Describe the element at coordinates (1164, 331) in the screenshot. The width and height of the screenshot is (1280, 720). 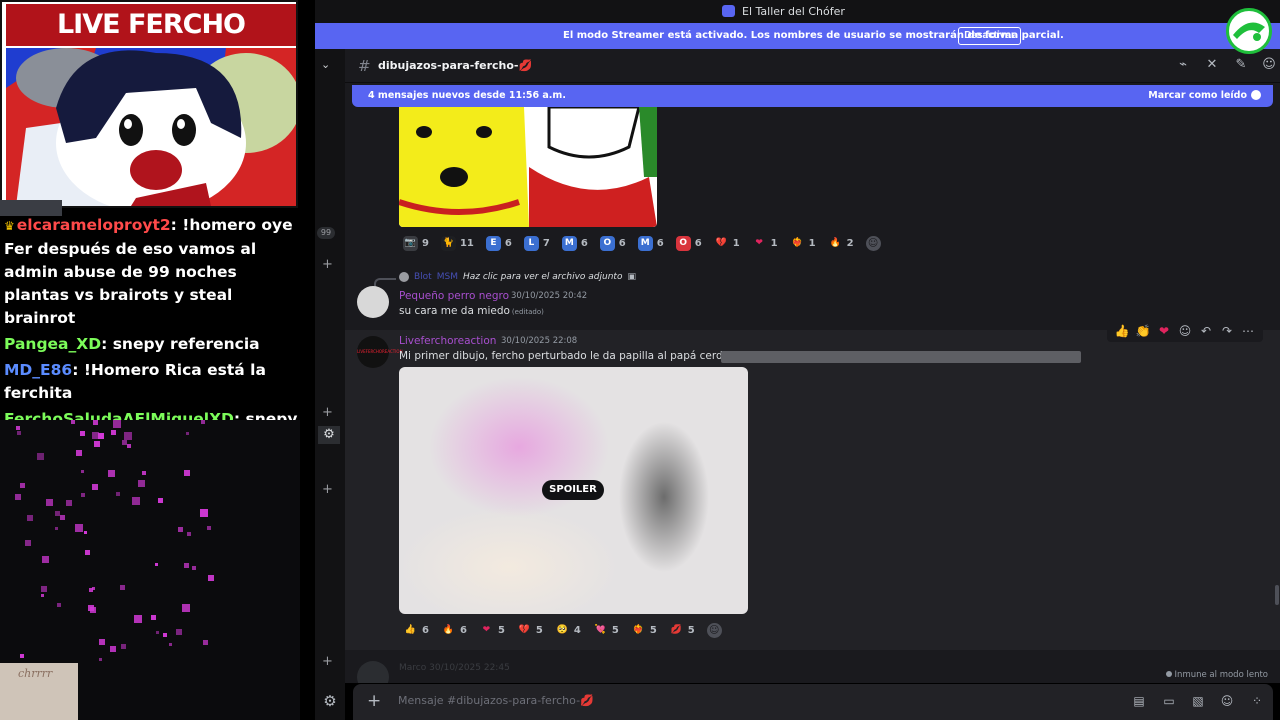
I see `heart-icon: ❤` at that location.